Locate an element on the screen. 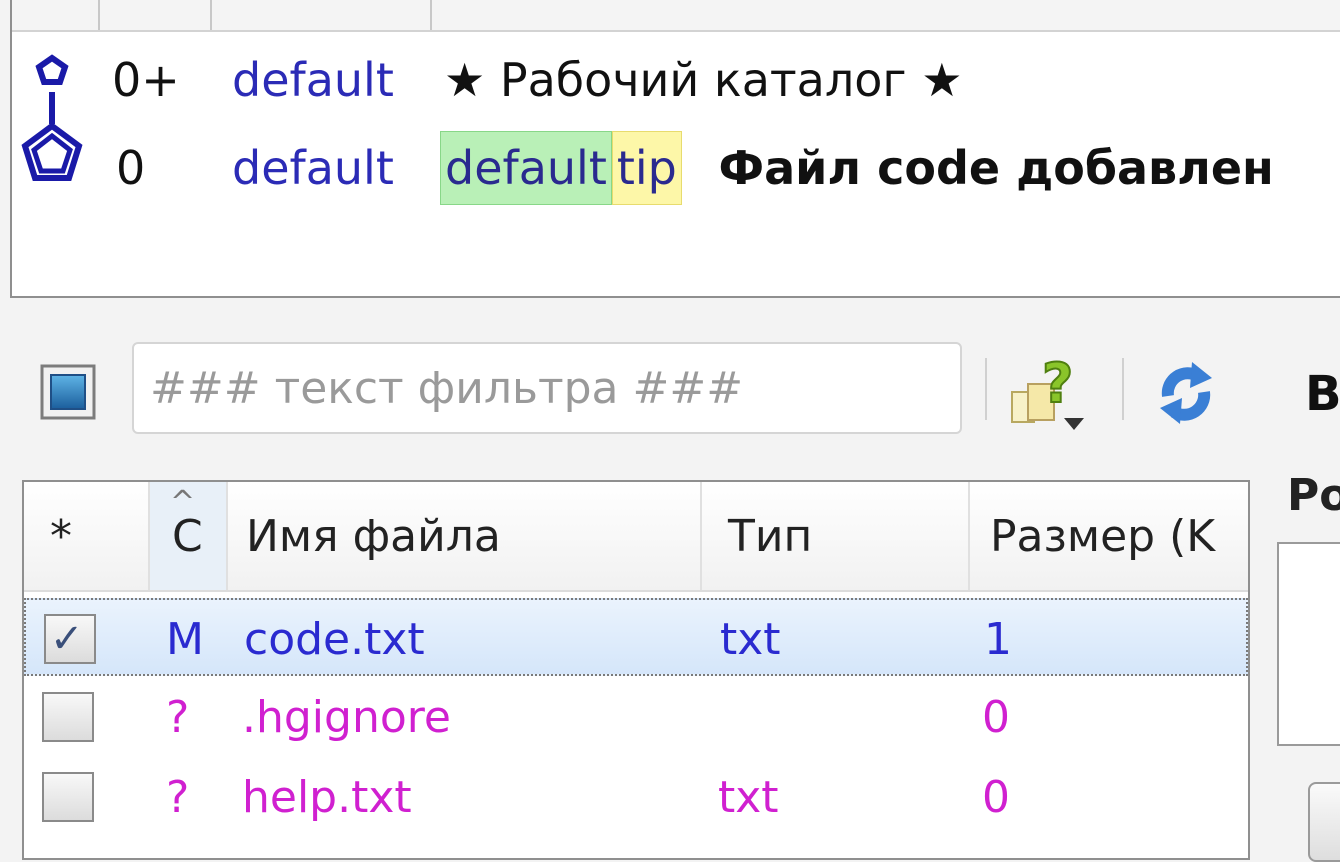 This screenshot has height=862, width=1340. revision-description: Файл code добавлен is located at coordinates (996, 168).